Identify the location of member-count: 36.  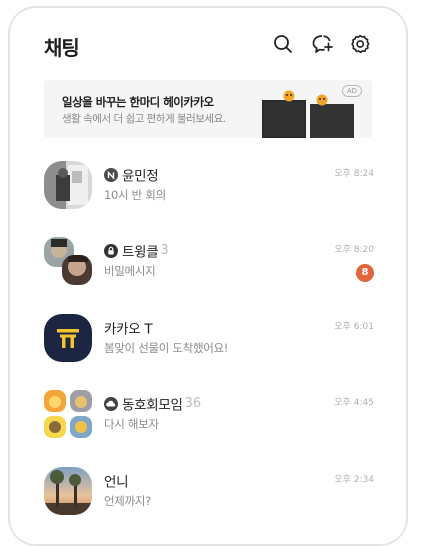
(193, 403).